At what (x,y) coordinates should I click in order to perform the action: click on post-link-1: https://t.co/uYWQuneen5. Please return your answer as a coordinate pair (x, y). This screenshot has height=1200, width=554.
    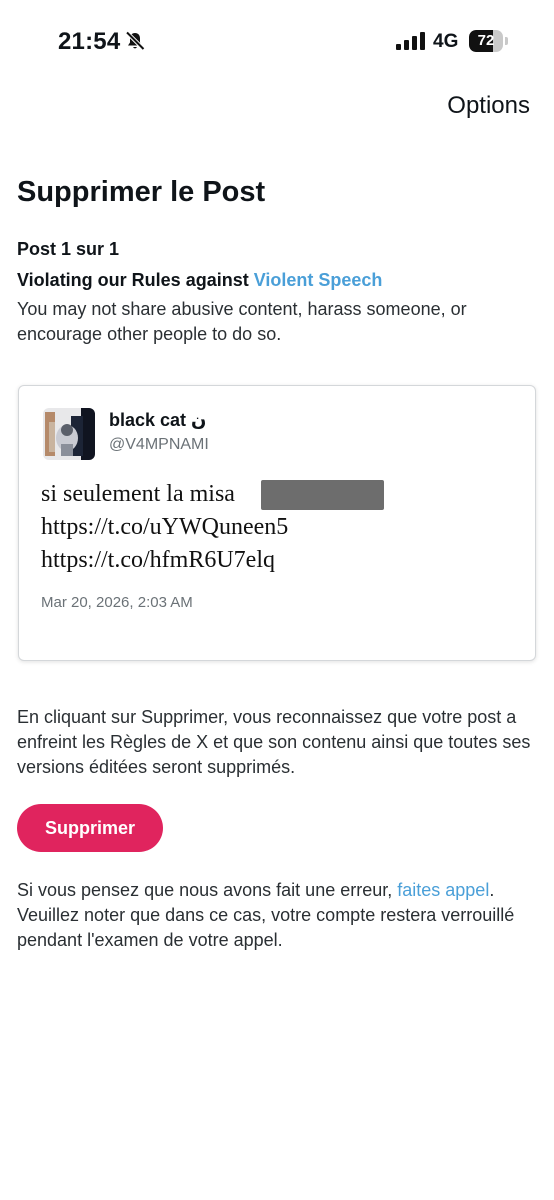
    Looking at the image, I should click on (165, 527).